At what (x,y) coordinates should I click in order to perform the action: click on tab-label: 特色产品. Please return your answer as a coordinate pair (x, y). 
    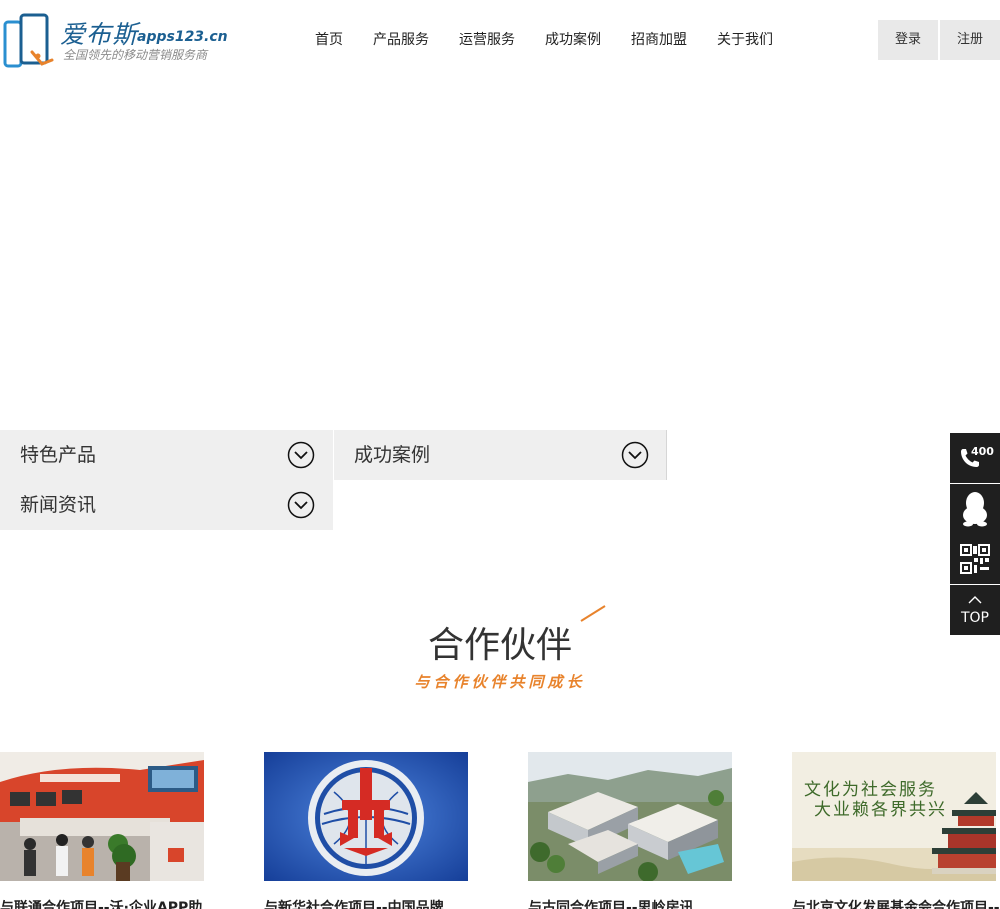
    Looking at the image, I should click on (58, 455).